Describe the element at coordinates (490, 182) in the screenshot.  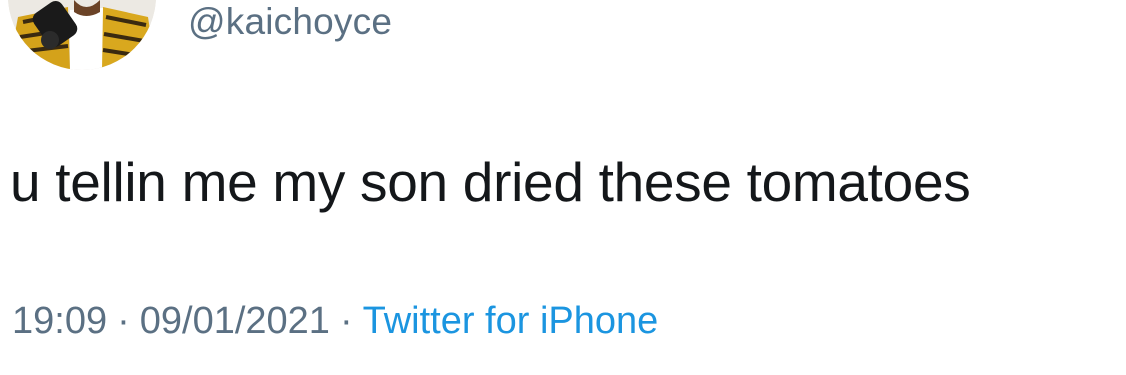
I see `tweet-text: u tellin me my son dried these tomatoes` at that location.